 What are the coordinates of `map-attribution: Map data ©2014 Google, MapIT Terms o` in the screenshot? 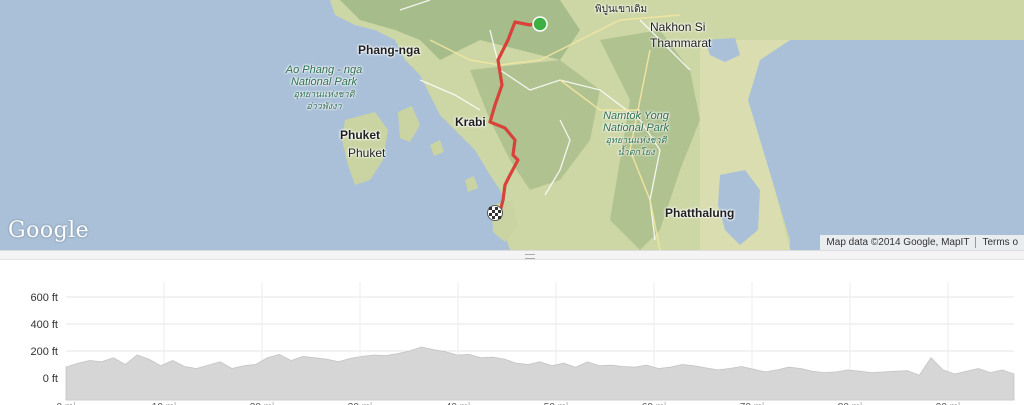 It's located at (922, 242).